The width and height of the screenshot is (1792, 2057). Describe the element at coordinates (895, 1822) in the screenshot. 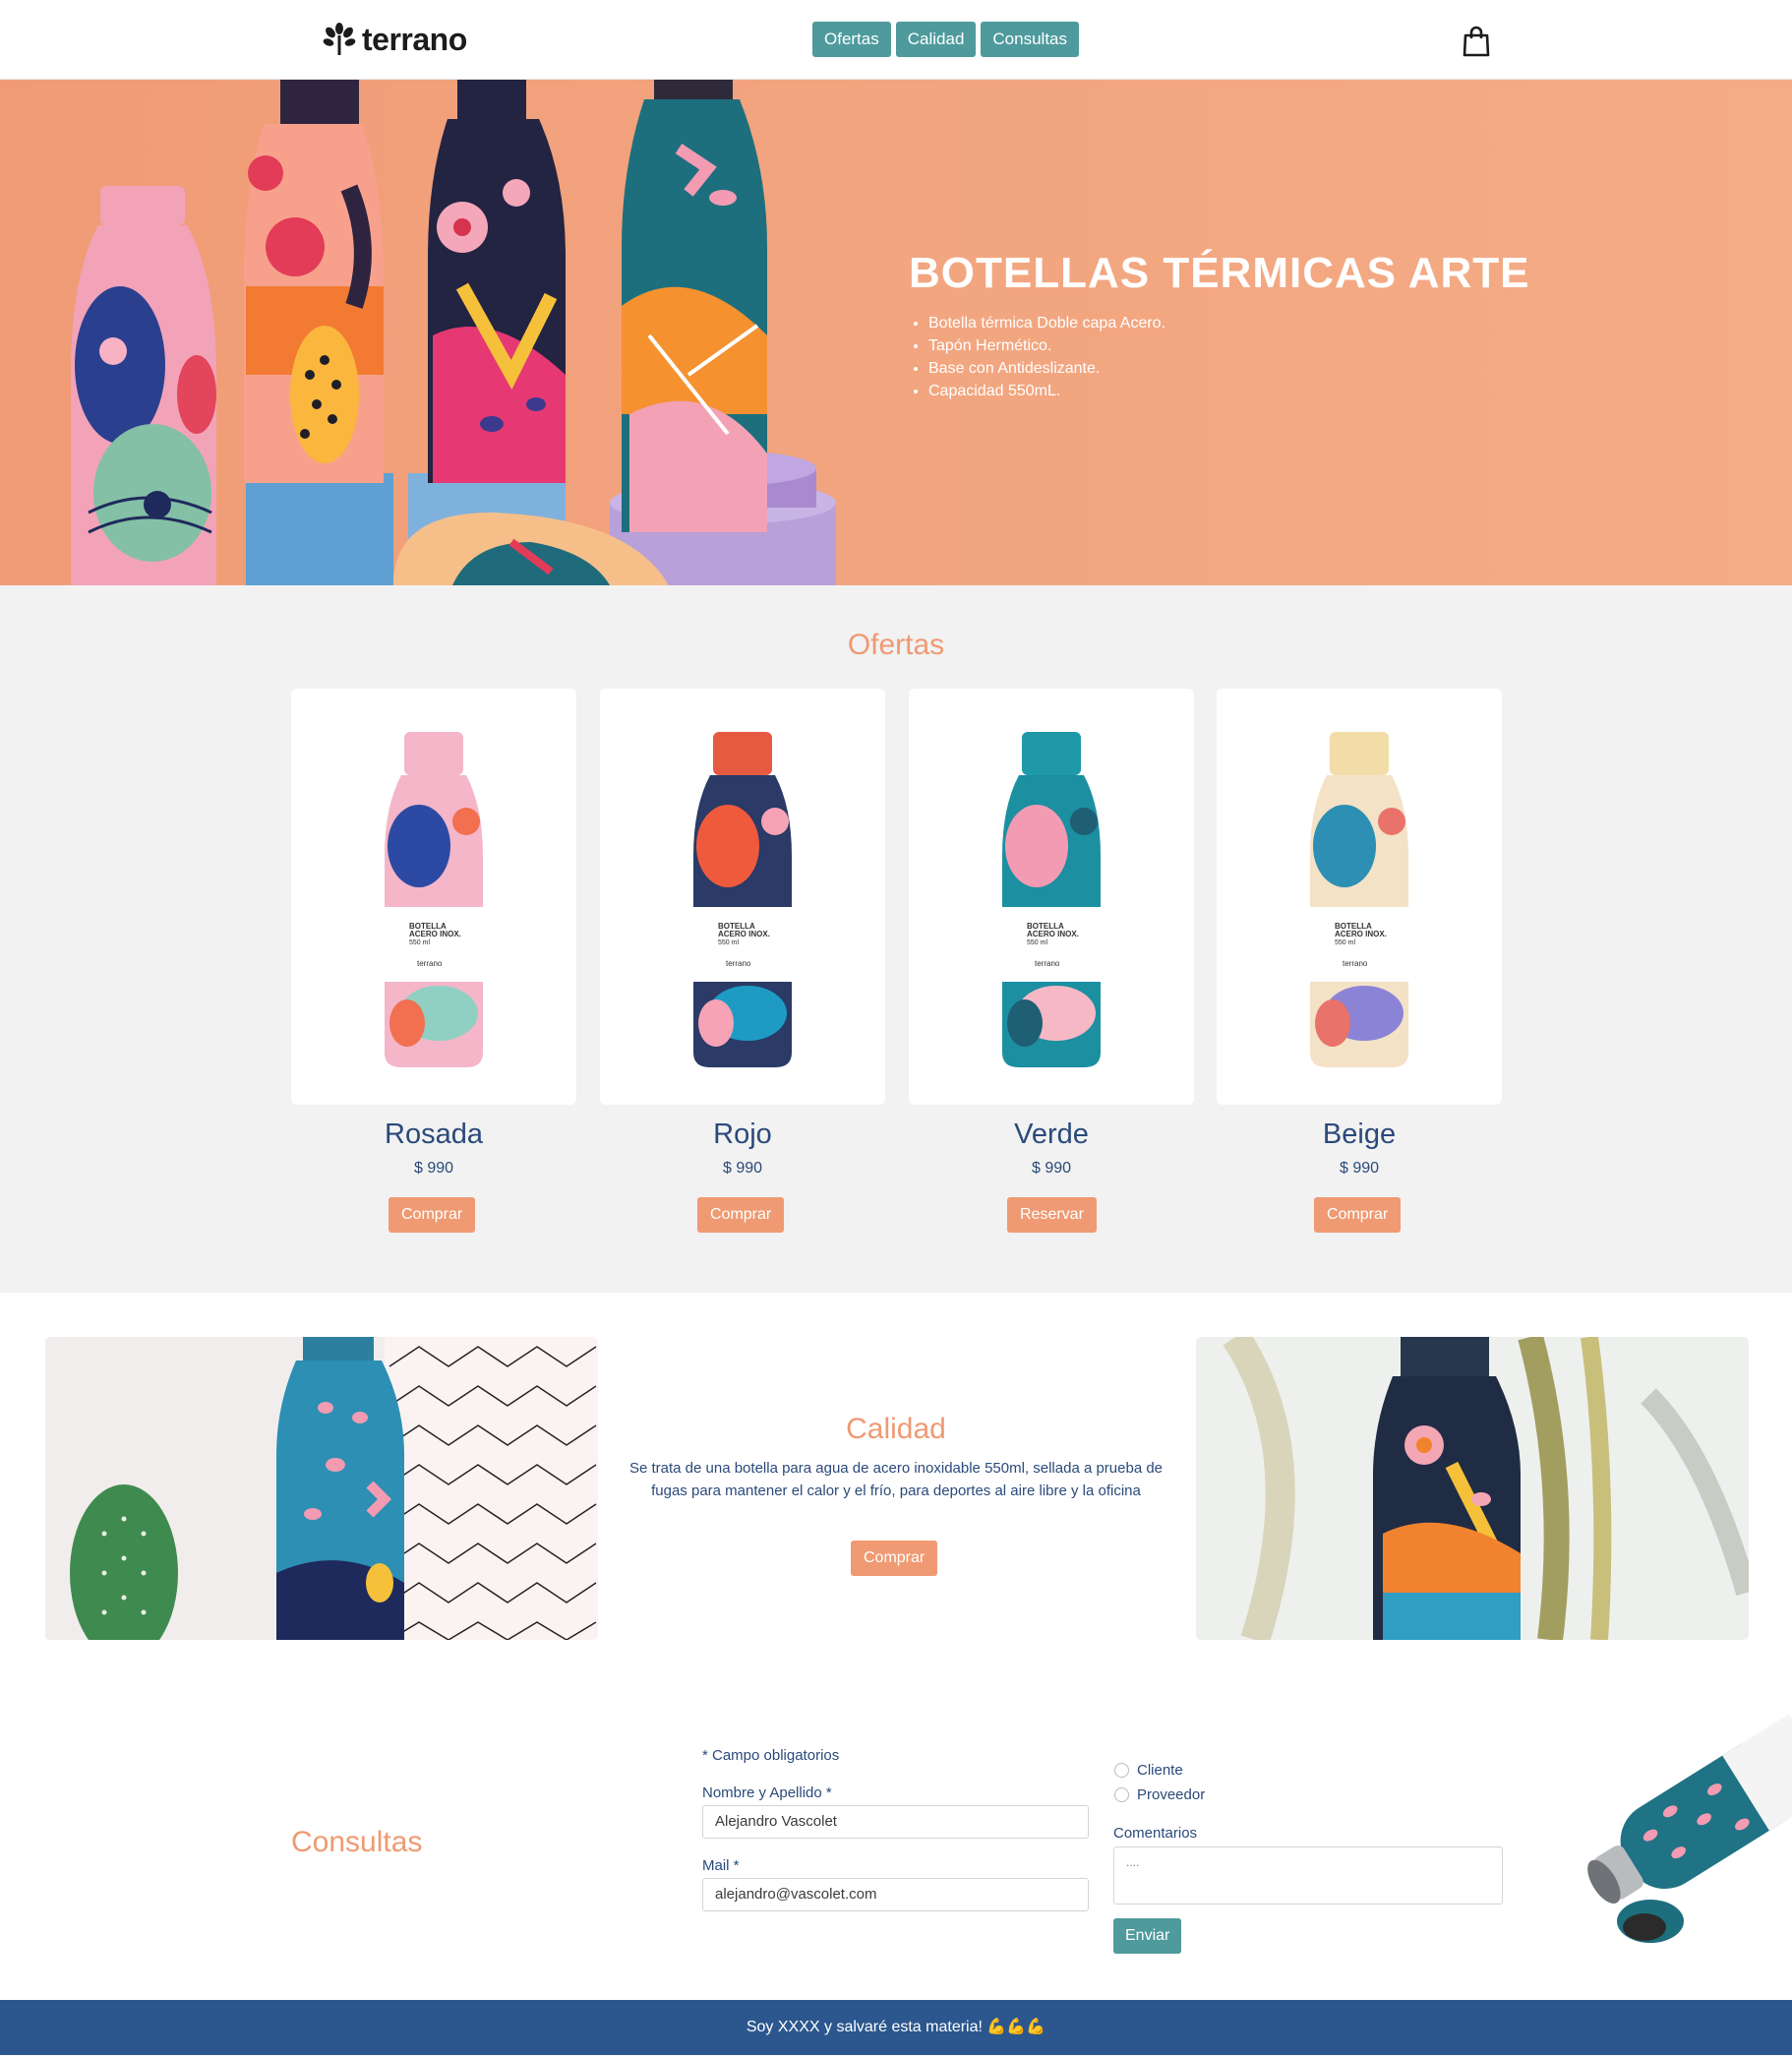

I see `name-input: Alejandro Vascolet` at that location.